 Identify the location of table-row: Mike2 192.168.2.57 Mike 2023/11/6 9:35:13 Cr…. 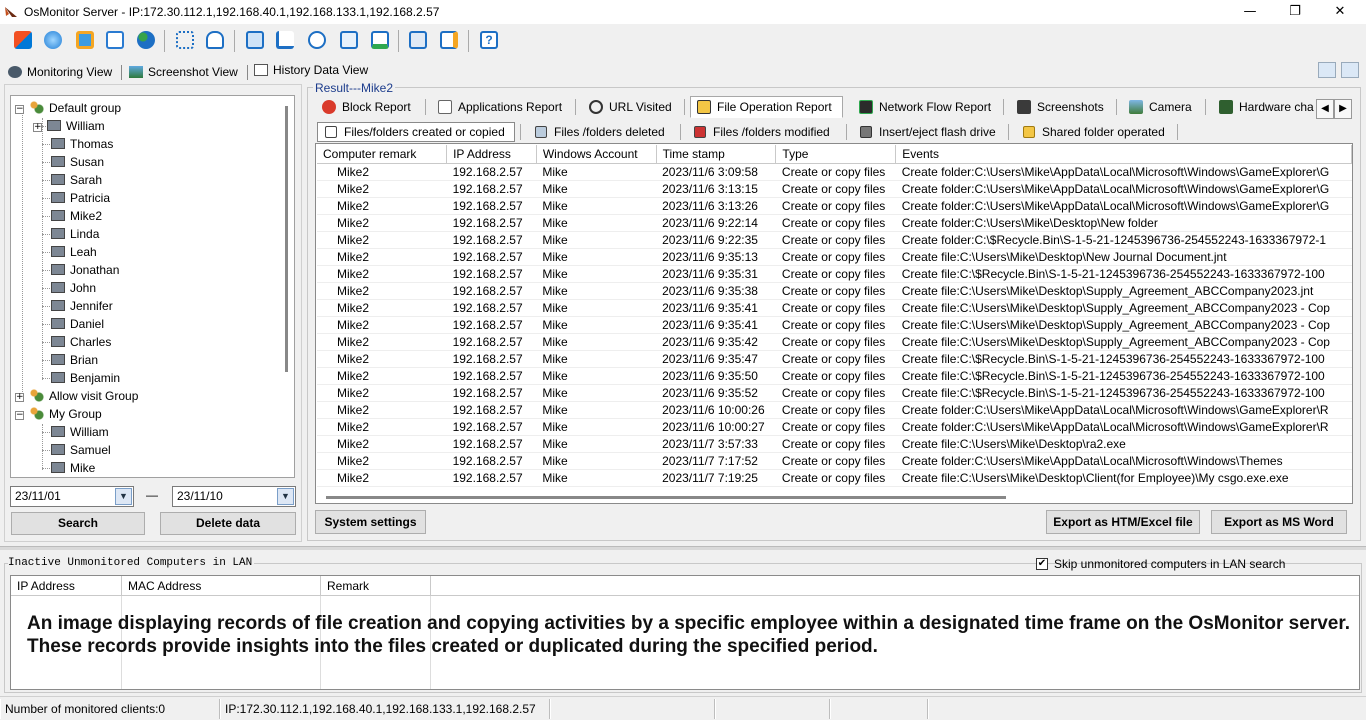
(834, 257).